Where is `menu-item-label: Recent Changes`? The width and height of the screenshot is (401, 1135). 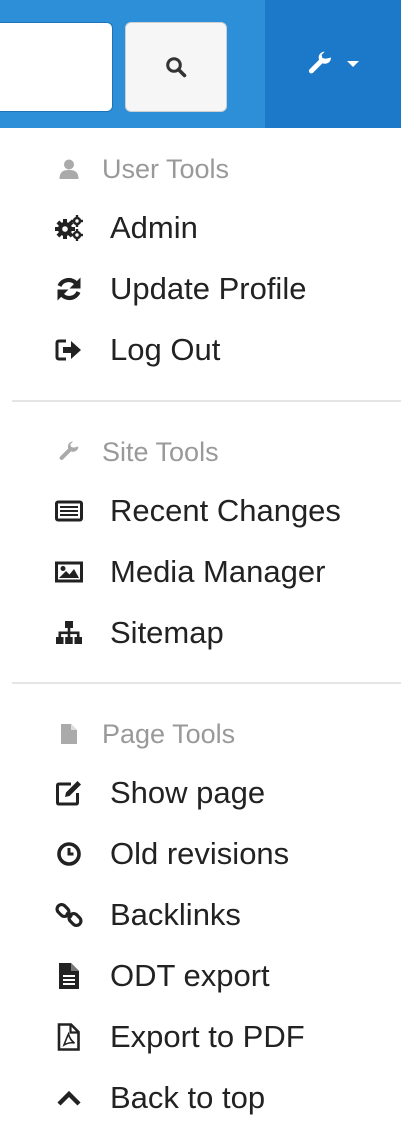 menu-item-label: Recent Changes is located at coordinates (225, 510).